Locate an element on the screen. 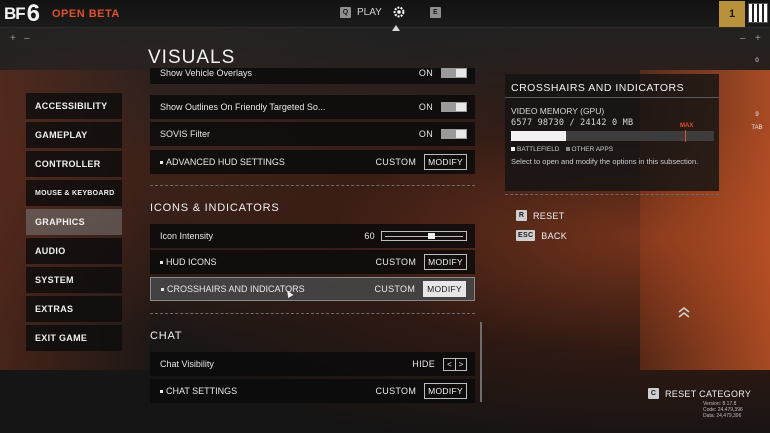 This screenshot has height=433, width=770. reset-category-key-hint: C is located at coordinates (653, 393).